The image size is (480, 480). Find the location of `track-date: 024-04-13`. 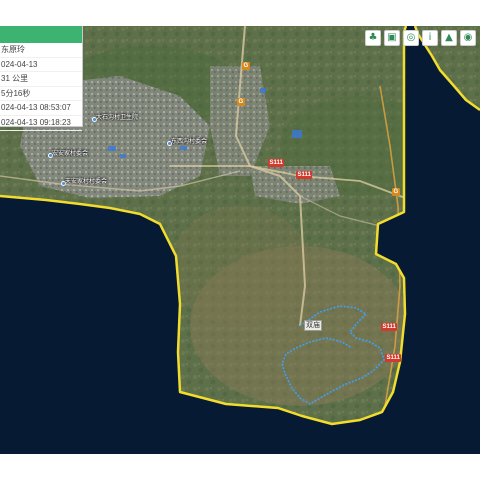

track-date: 024-04-13 is located at coordinates (41, 65).